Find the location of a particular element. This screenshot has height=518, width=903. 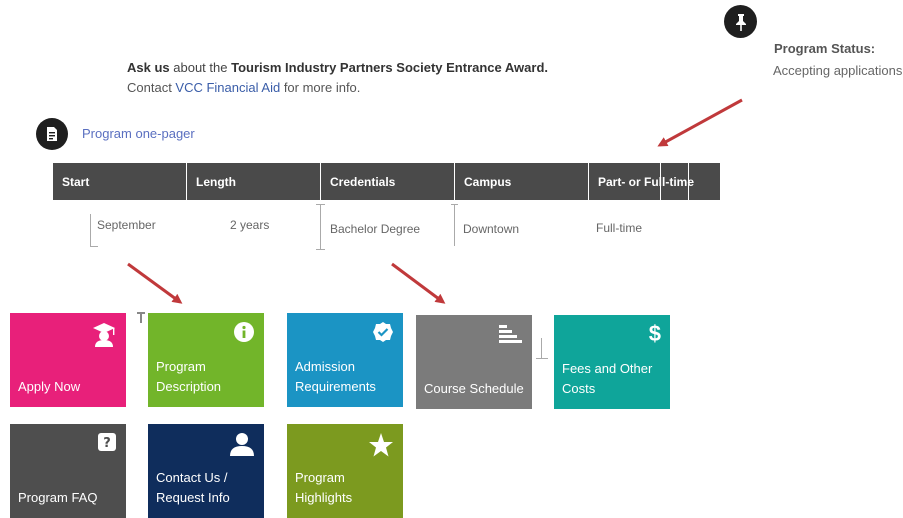

dollar-icon: $ is located at coordinates (654, 333).